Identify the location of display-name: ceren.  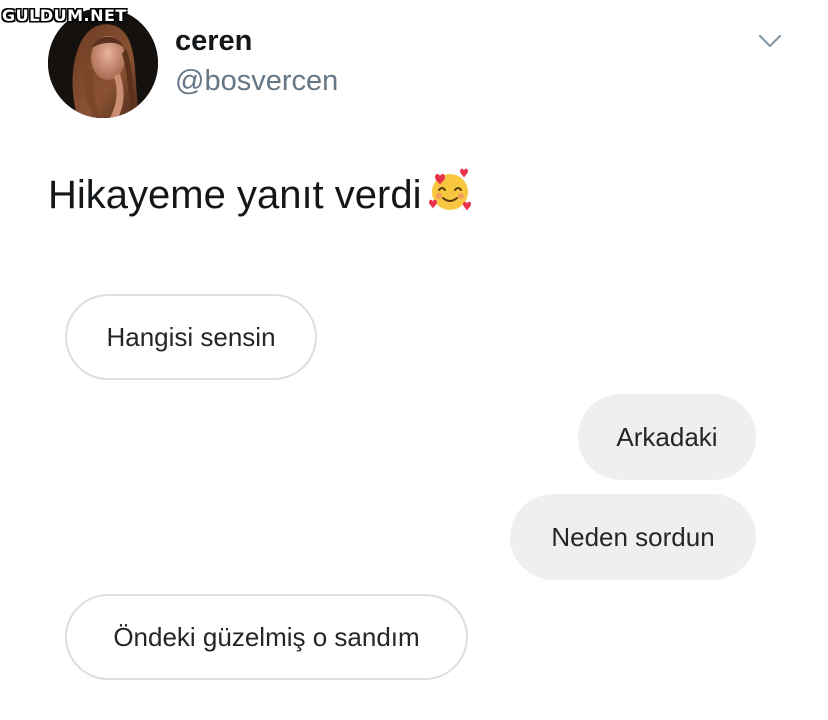
(213, 41).